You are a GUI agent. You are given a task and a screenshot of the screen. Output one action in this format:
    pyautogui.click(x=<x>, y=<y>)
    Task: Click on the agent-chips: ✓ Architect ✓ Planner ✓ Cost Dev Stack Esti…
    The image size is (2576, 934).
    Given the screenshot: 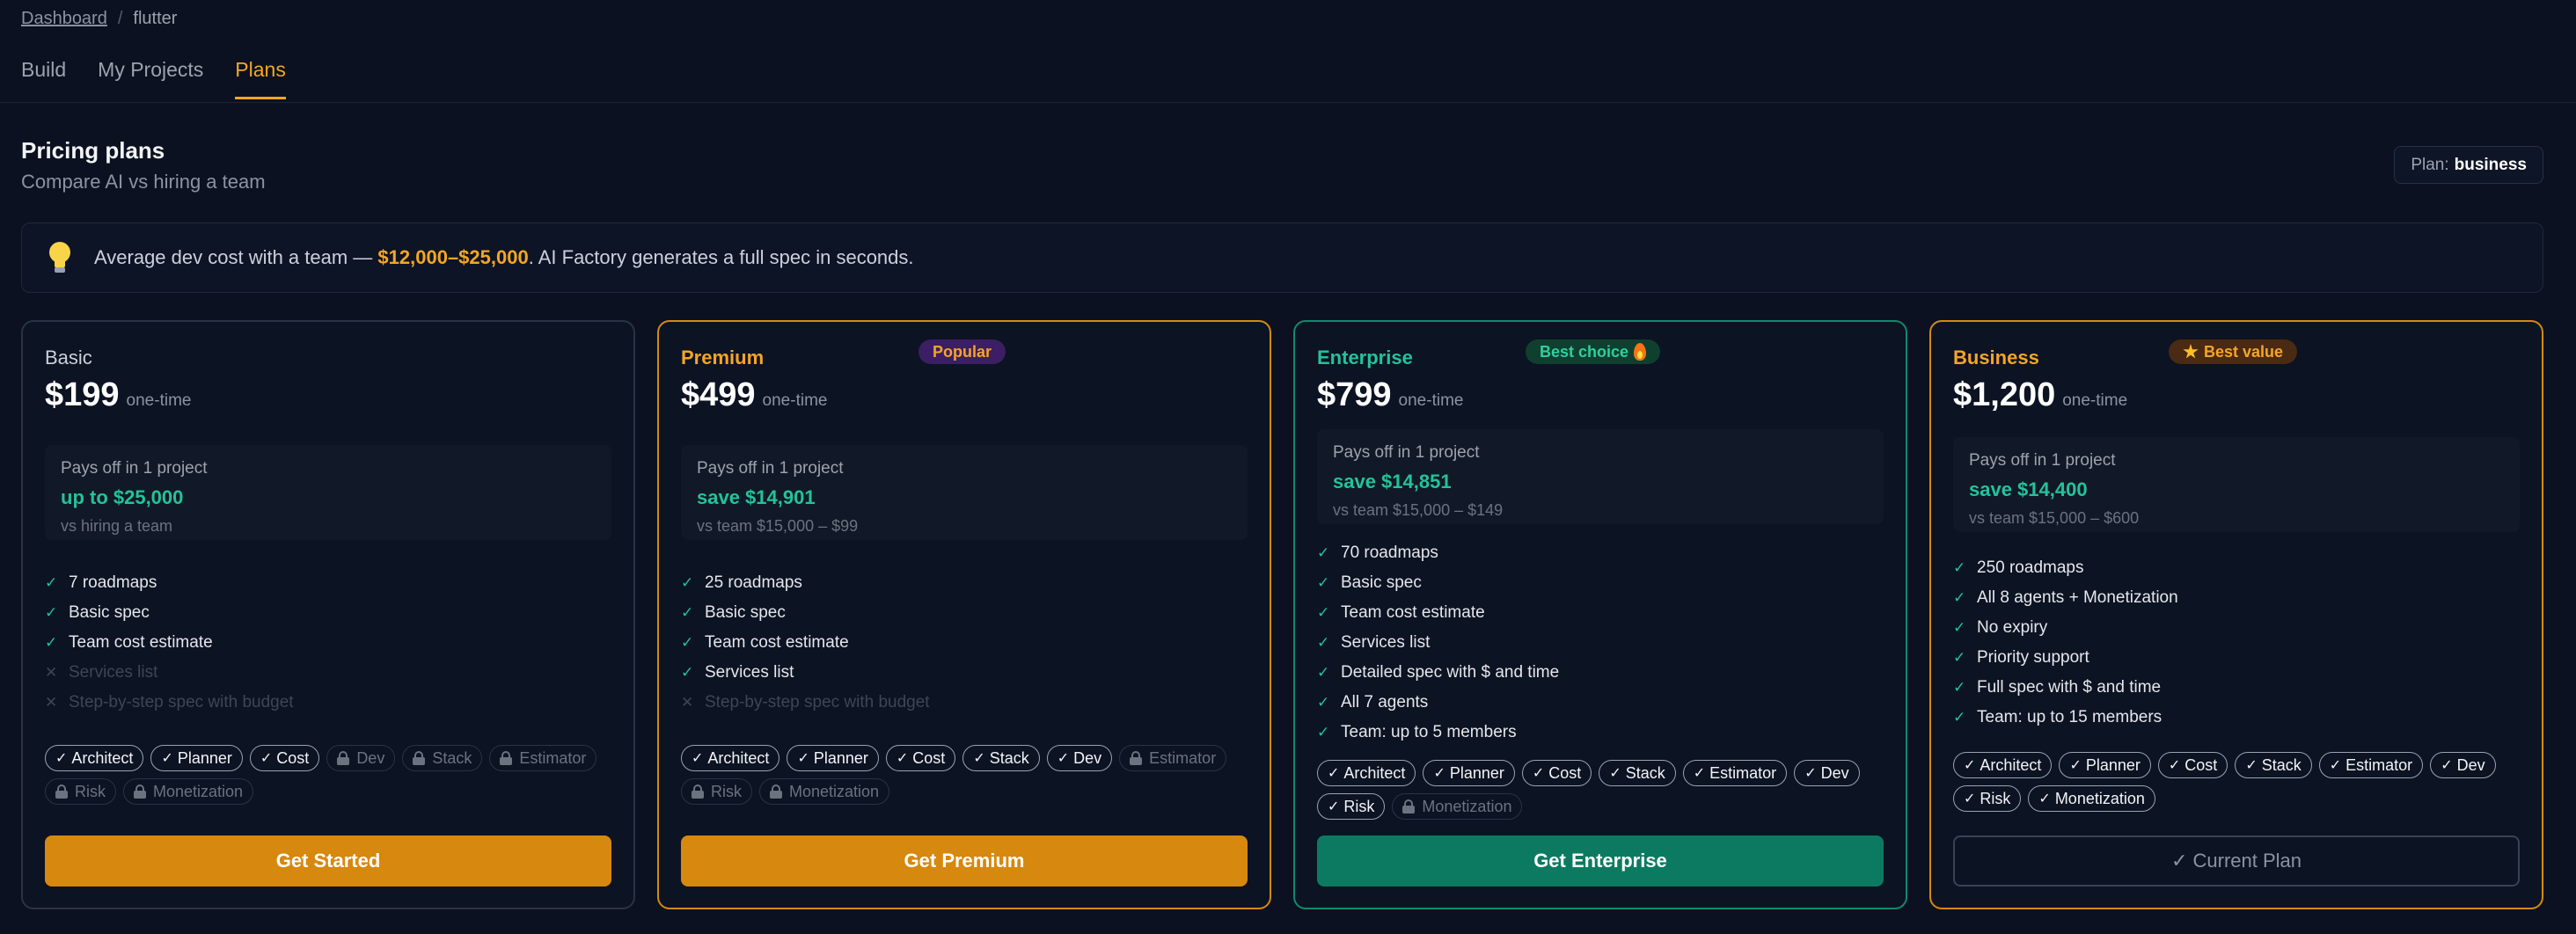 What is the action you would take?
    pyautogui.click(x=331, y=775)
    